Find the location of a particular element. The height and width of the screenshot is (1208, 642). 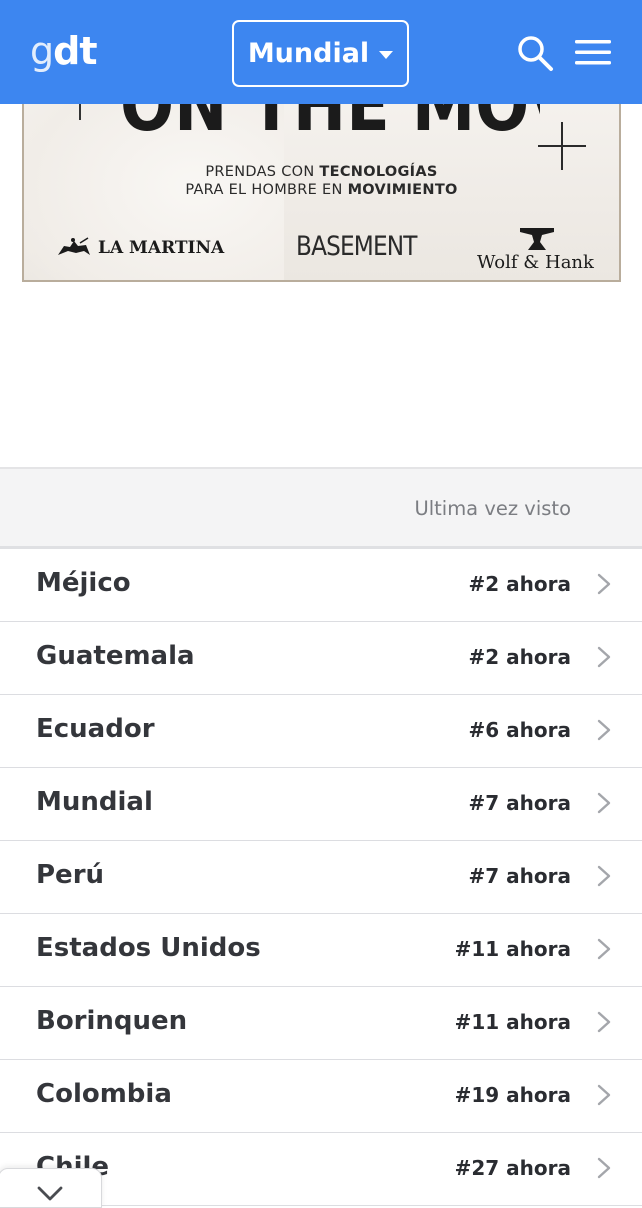

rank-value: #19 ahora is located at coordinates (512, 1095).